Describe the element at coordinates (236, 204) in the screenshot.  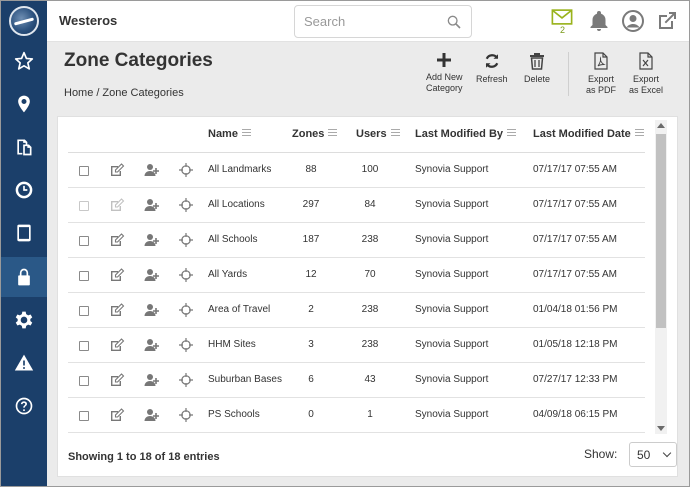
I see `cell-name: All Locations` at that location.